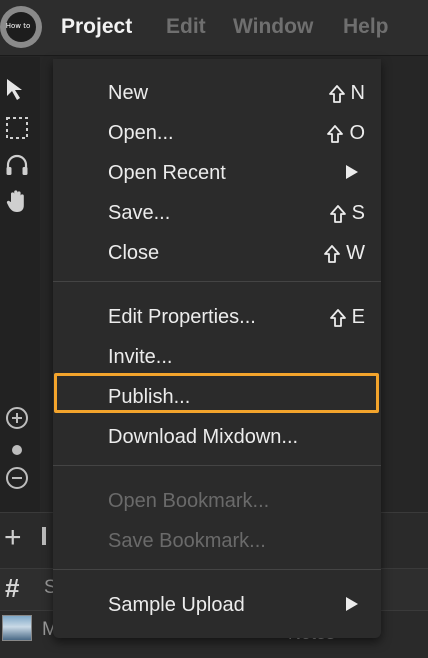 This screenshot has height=658, width=428. I want to click on track-bar-icon, so click(44, 536).